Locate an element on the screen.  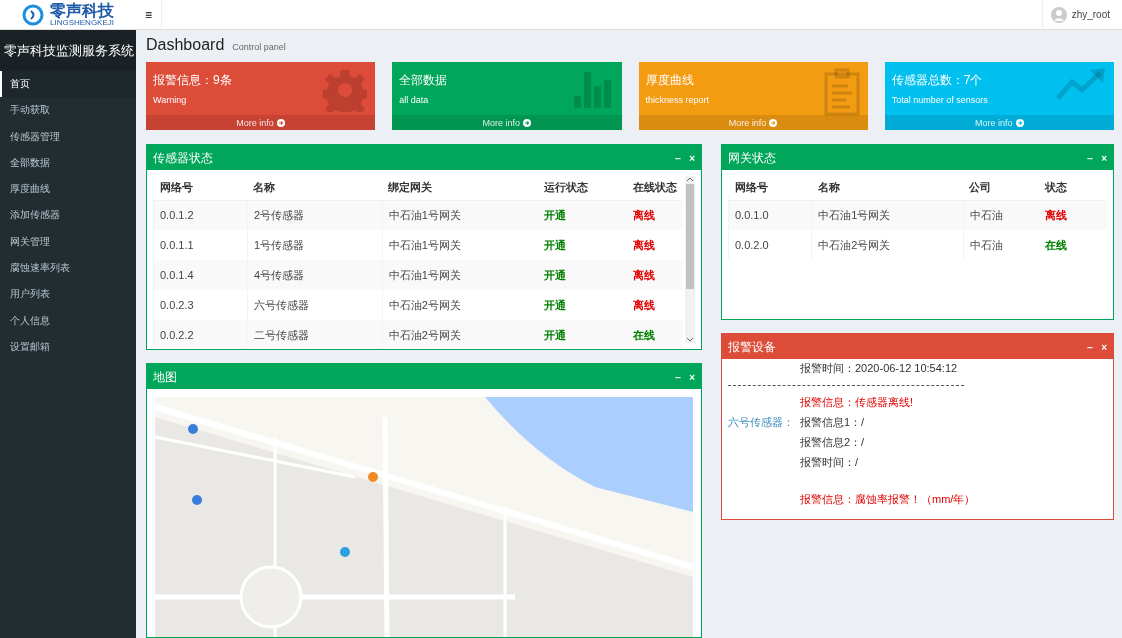
online-status: 在线 is located at coordinates (655, 334).